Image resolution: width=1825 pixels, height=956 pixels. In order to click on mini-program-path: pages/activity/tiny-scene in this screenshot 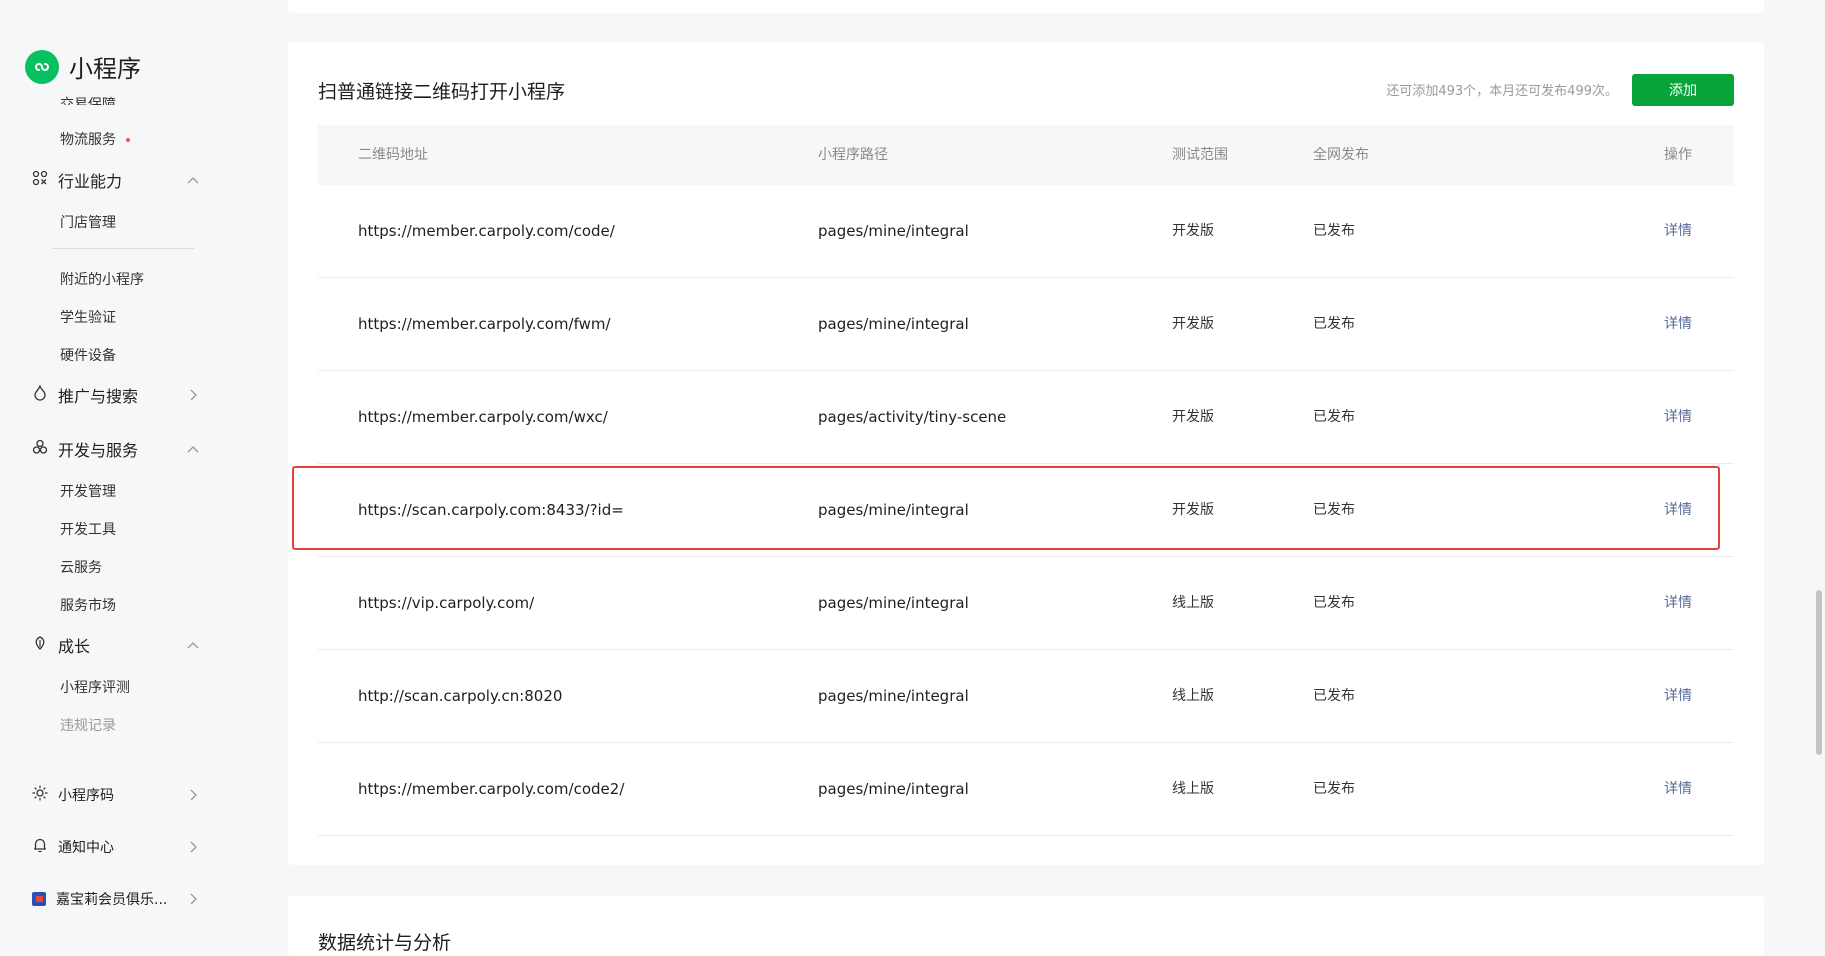, I will do `click(912, 417)`.